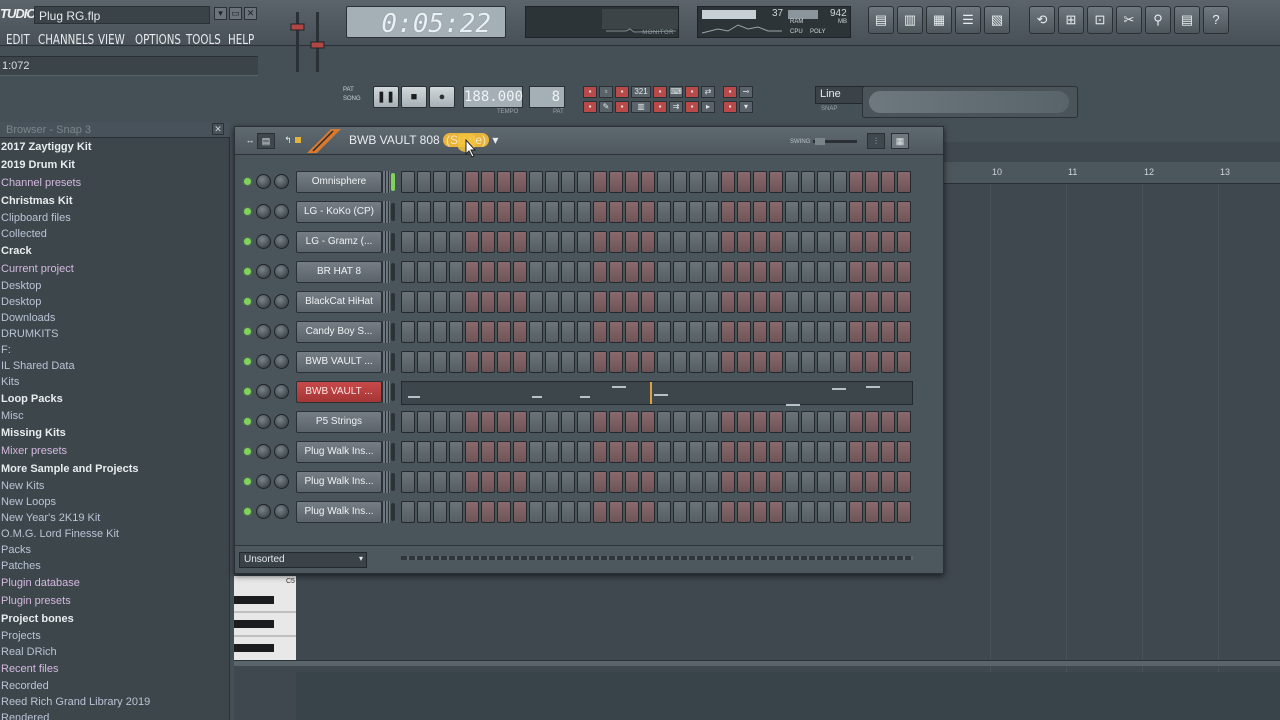  I want to click on piano-roll-preview, so click(657, 393).